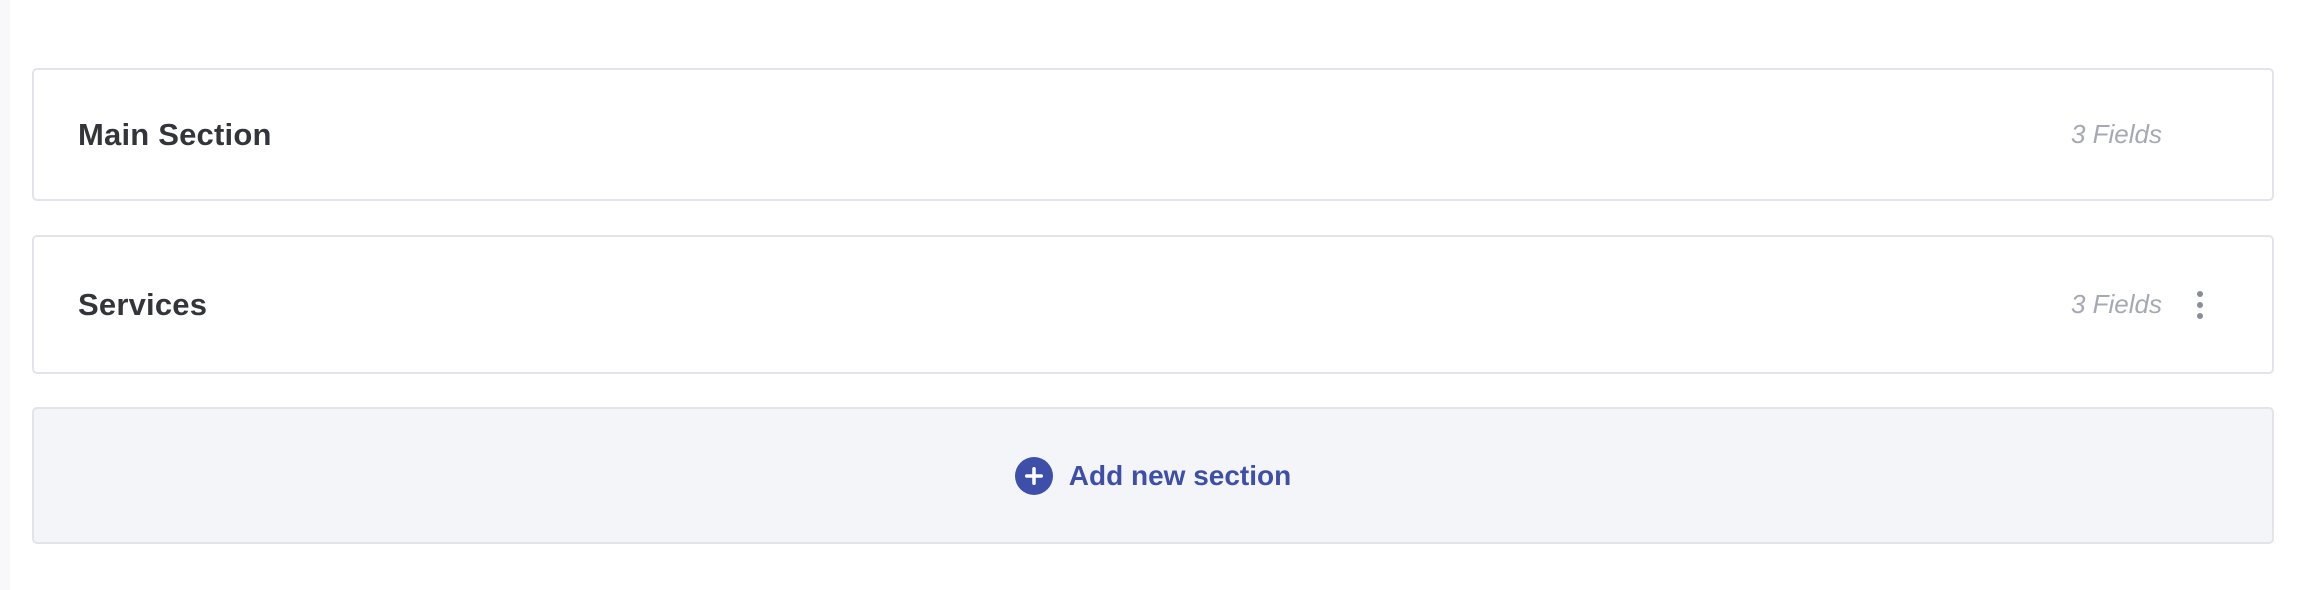 The image size is (2308, 590). What do you see at coordinates (175, 134) in the screenshot?
I see `section-title: Main Section` at bounding box center [175, 134].